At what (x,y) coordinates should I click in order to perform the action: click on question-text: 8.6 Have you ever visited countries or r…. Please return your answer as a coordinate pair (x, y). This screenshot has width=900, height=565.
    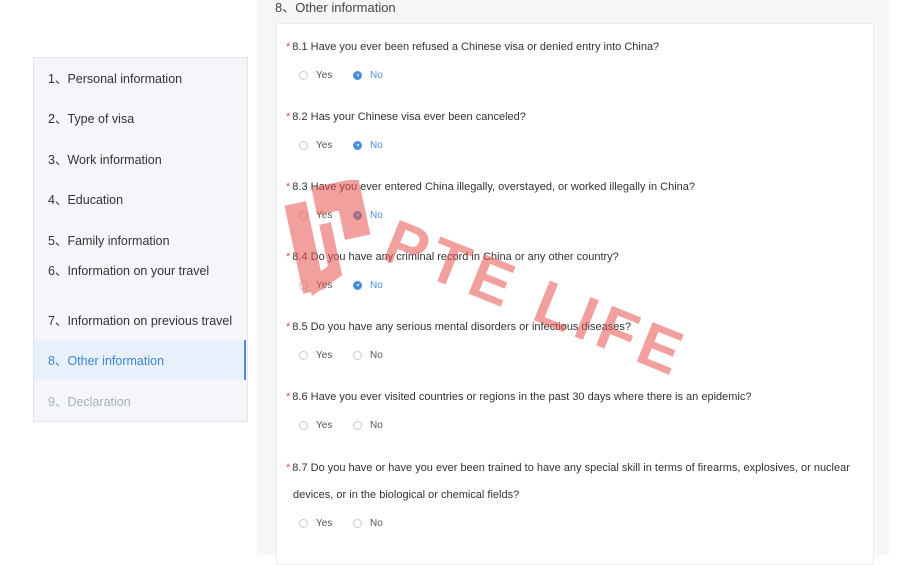
    Looking at the image, I should click on (522, 397).